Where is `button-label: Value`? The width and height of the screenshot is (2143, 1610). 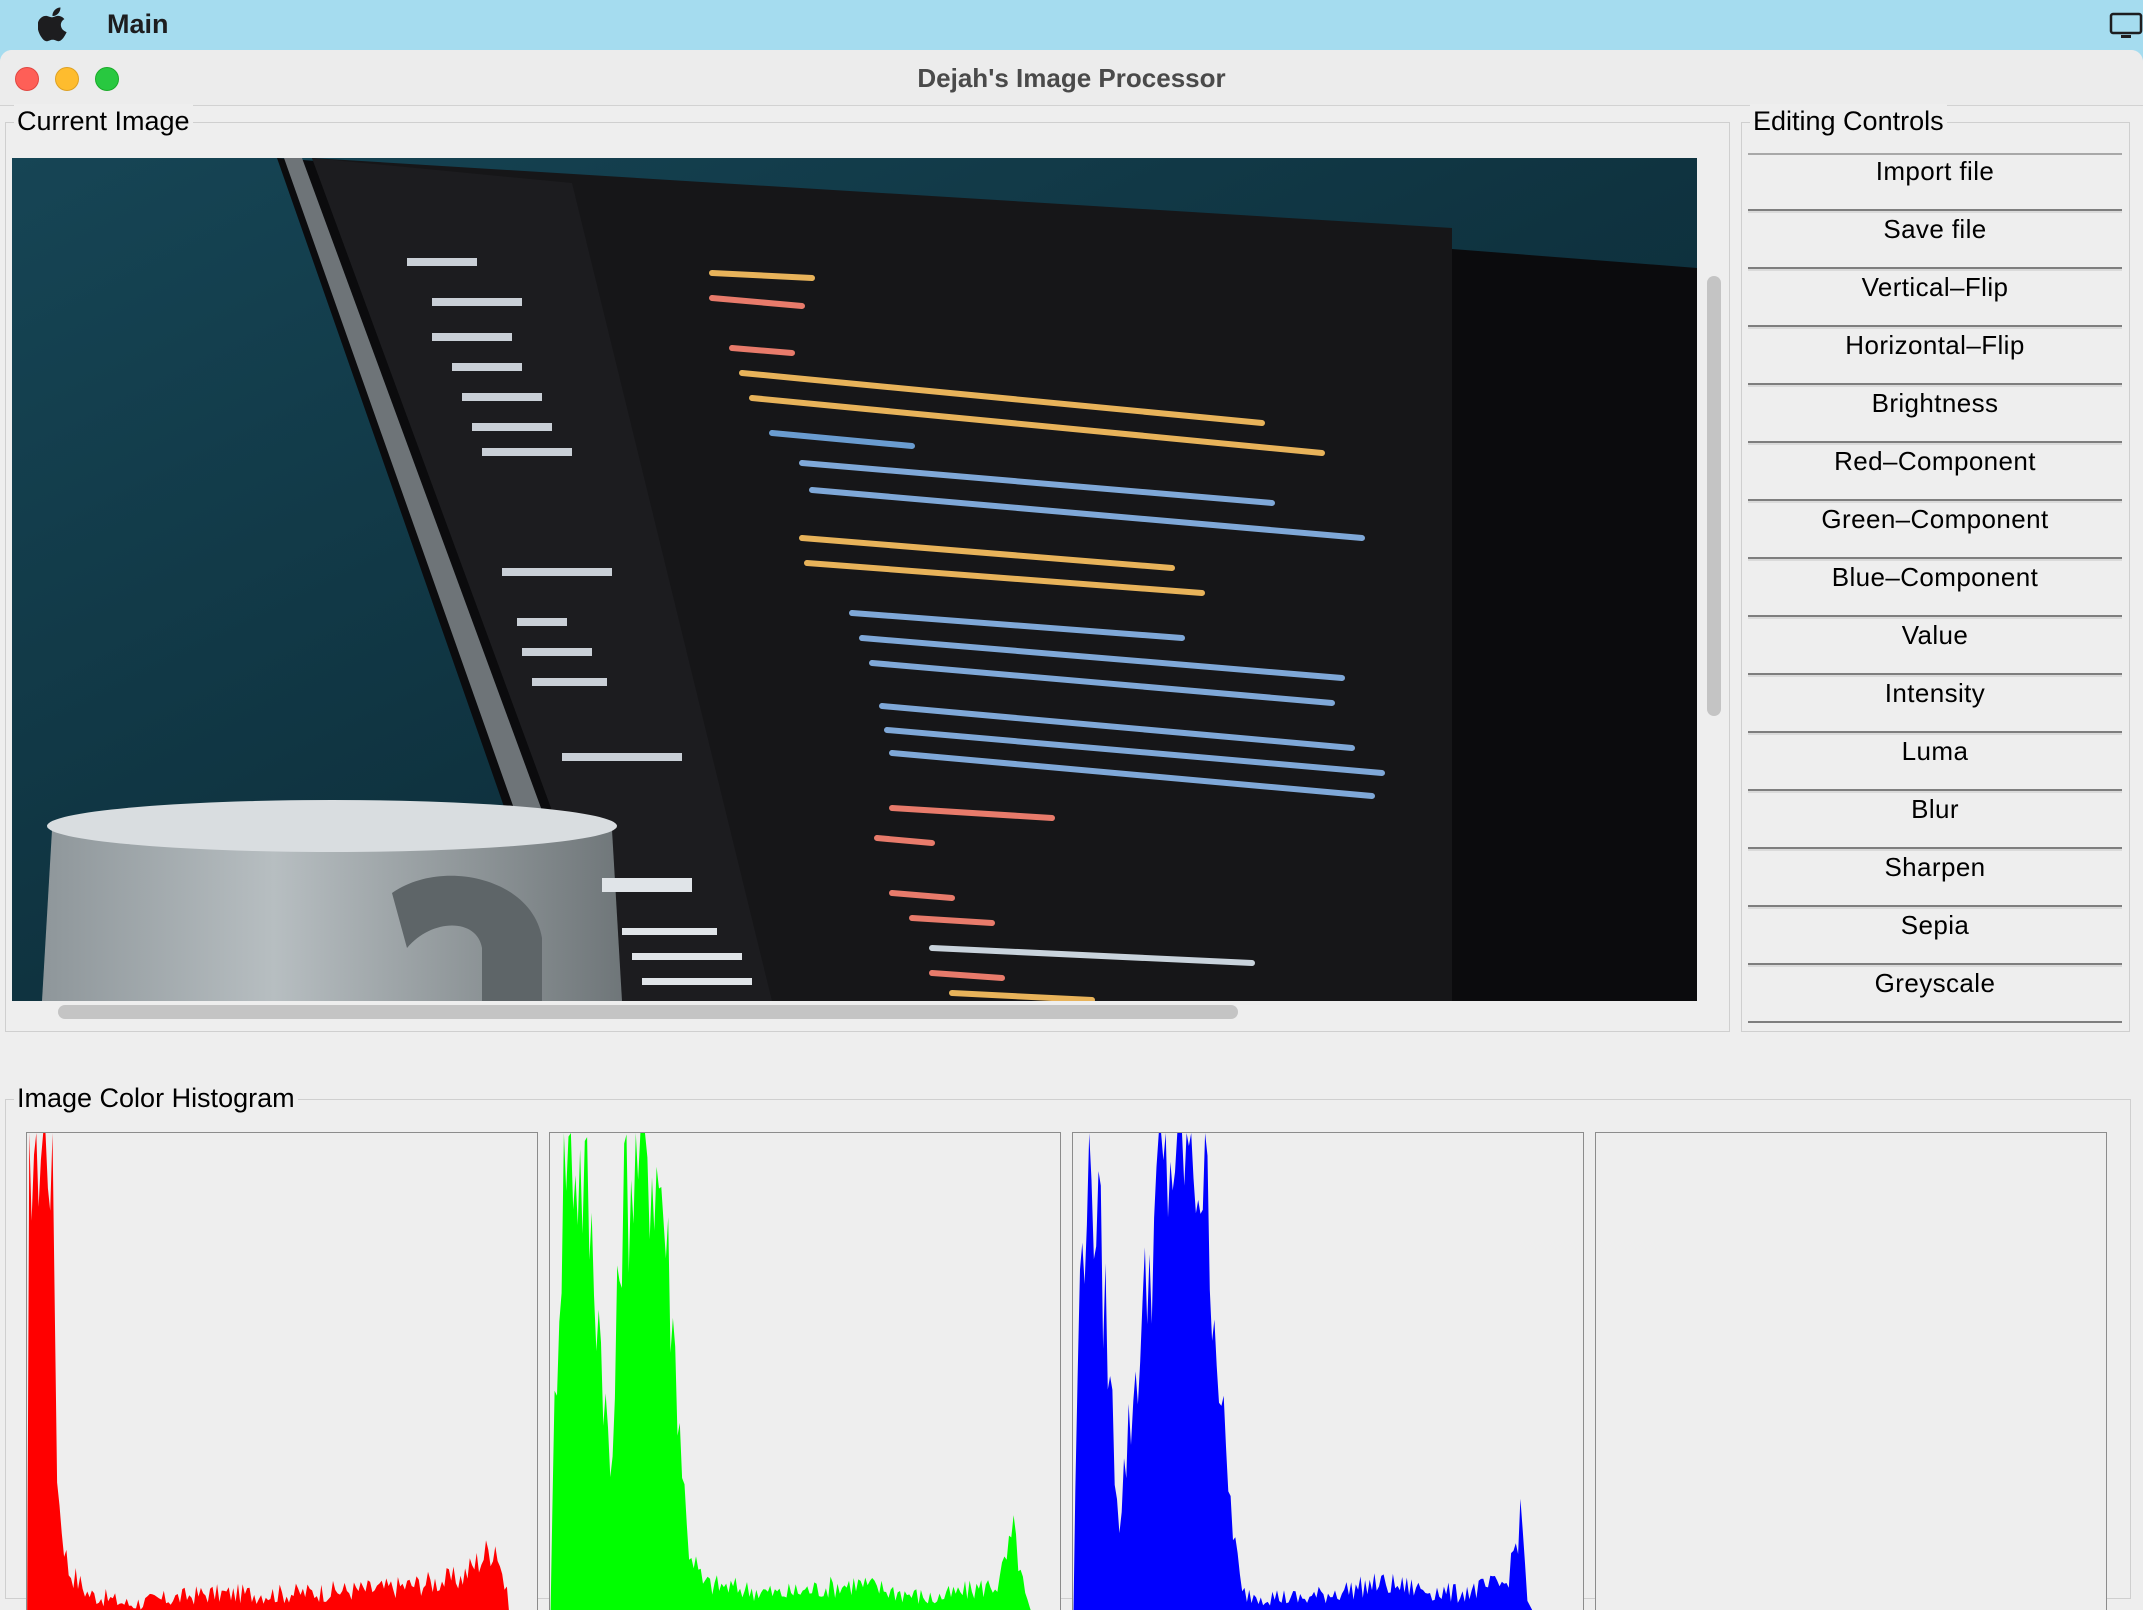
button-label: Value is located at coordinates (1935, 635).